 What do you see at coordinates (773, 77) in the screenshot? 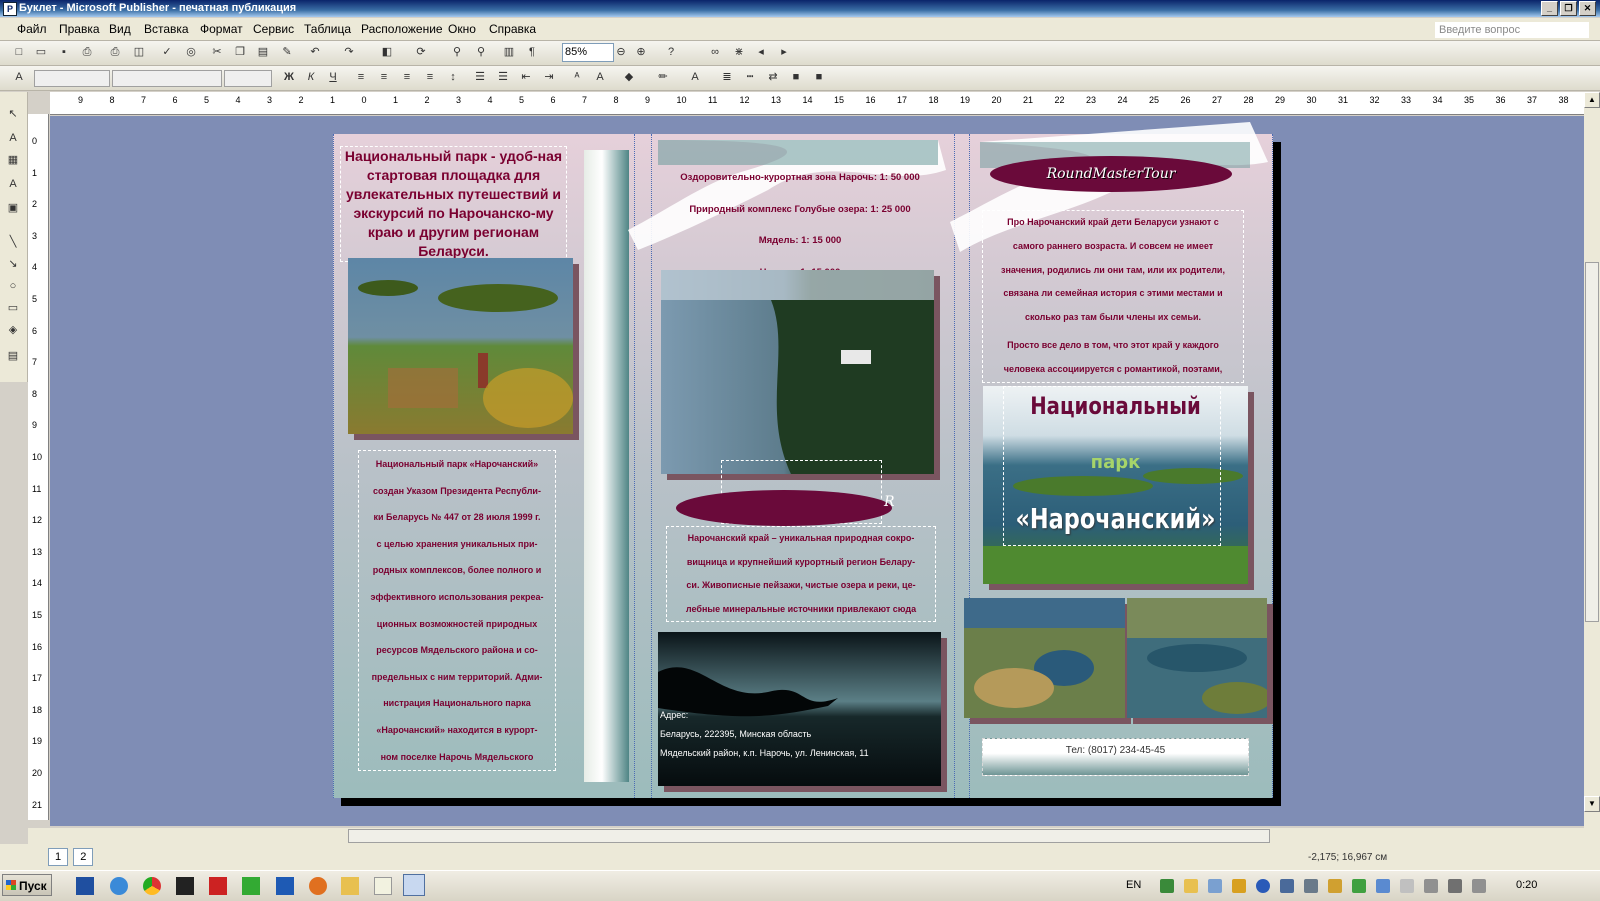
I see `arrow-style-icon: ⇄` at bounding box center [773, 77].